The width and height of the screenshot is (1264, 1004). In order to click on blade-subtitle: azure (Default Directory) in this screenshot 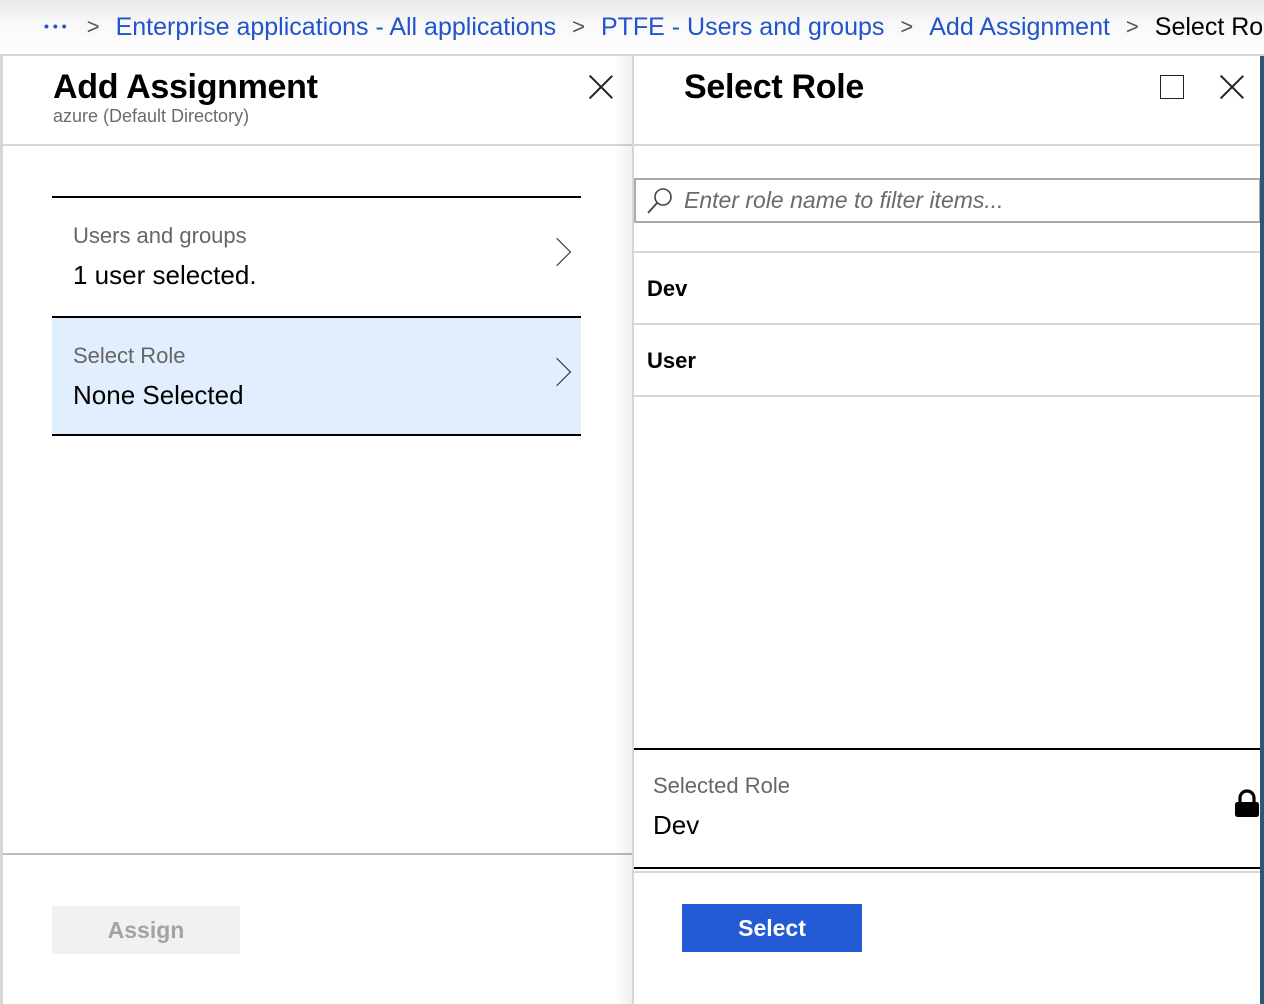, I will do `click(151, 116)`.